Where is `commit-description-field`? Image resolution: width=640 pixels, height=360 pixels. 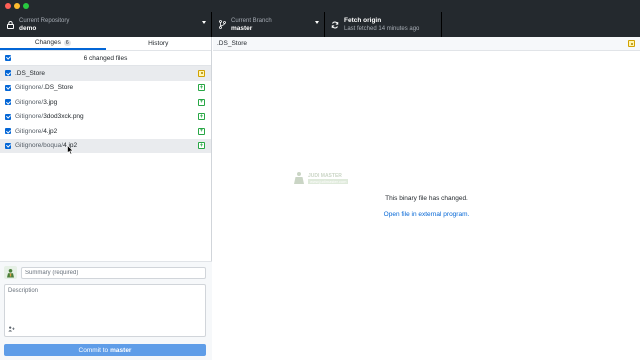
commit-description-field is located at coordinates (105, 310).